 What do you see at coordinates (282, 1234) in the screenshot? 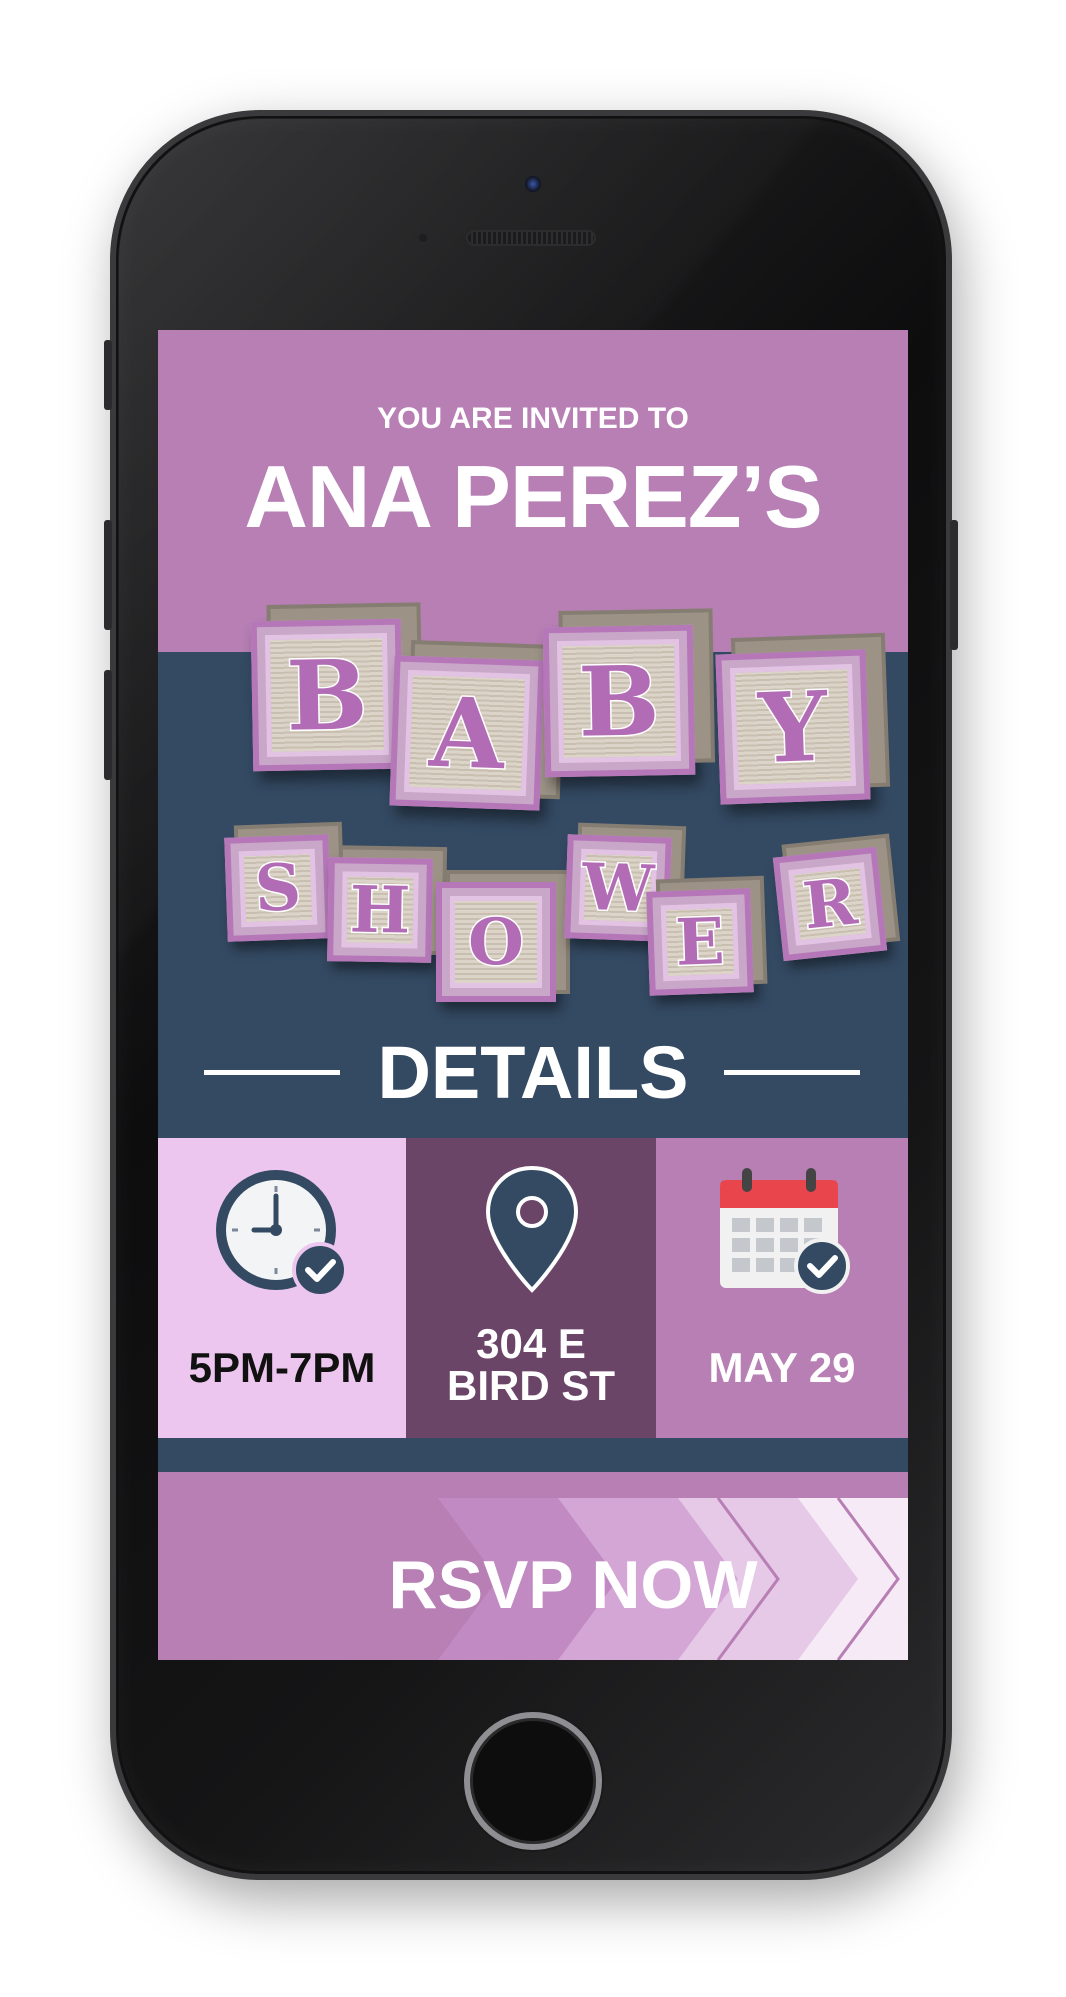
I see `clock-check-icon` at bounding box center [282, 1234].